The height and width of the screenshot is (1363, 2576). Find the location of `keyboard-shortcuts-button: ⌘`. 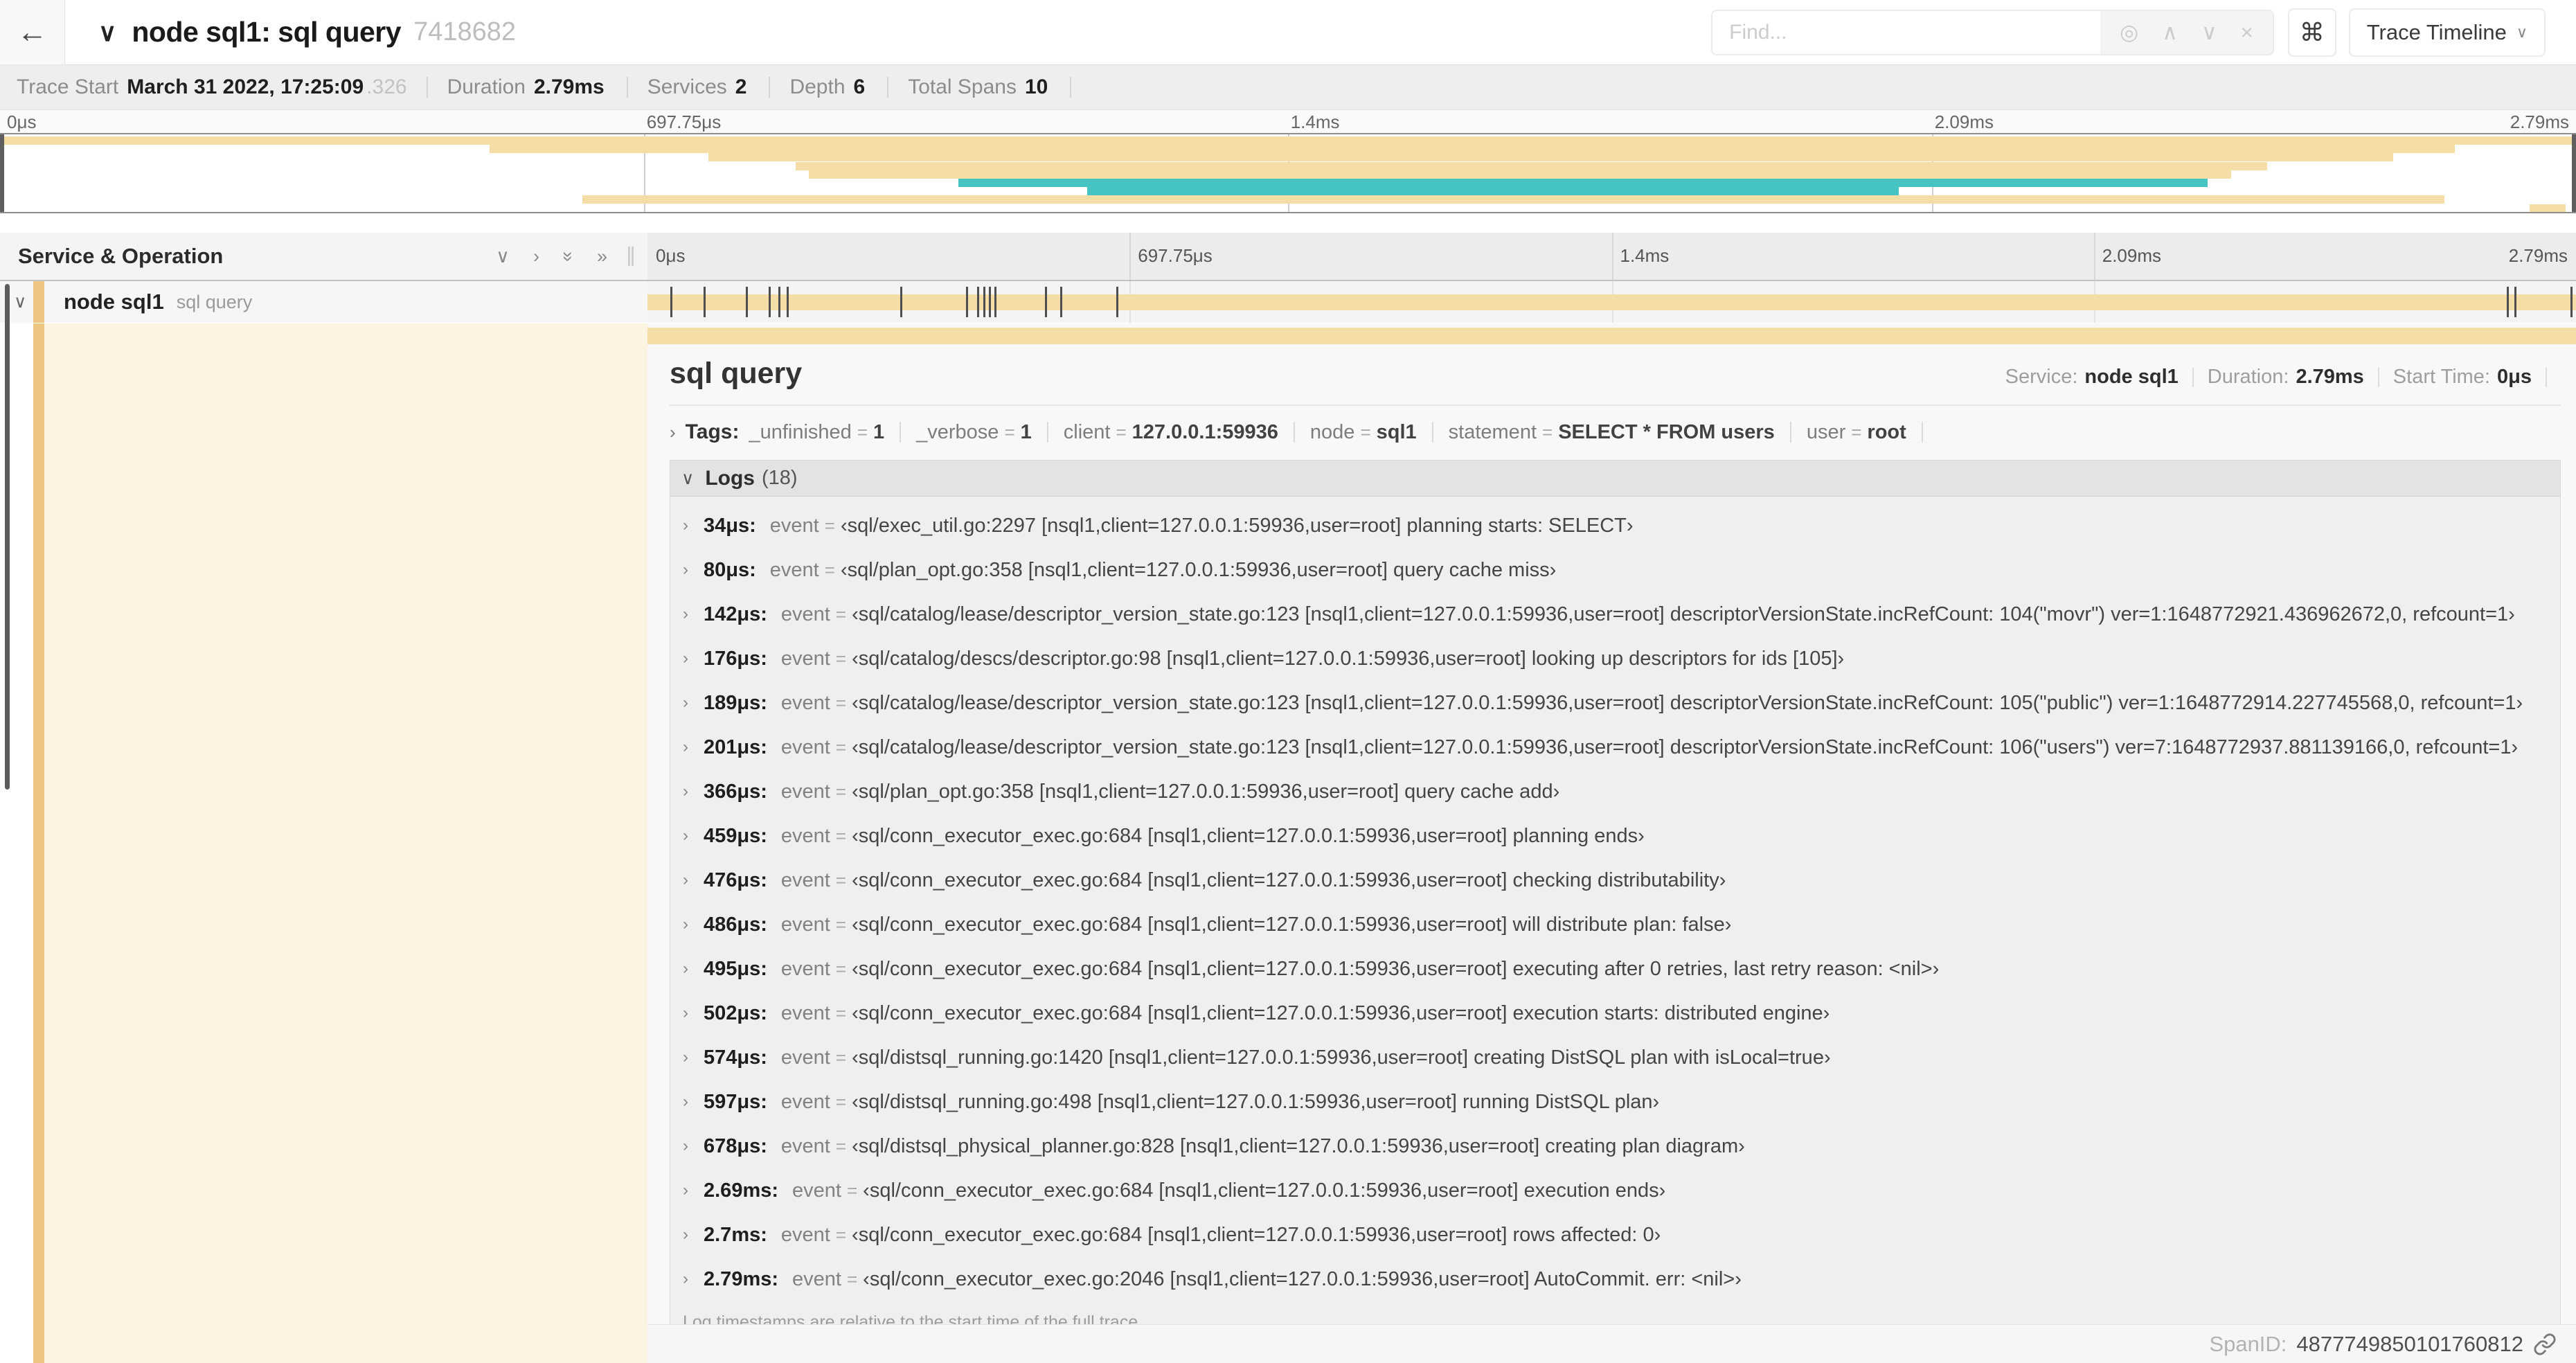

keyboard-shortcuts-button: ⌘ is located at coordinates (2311, 33).